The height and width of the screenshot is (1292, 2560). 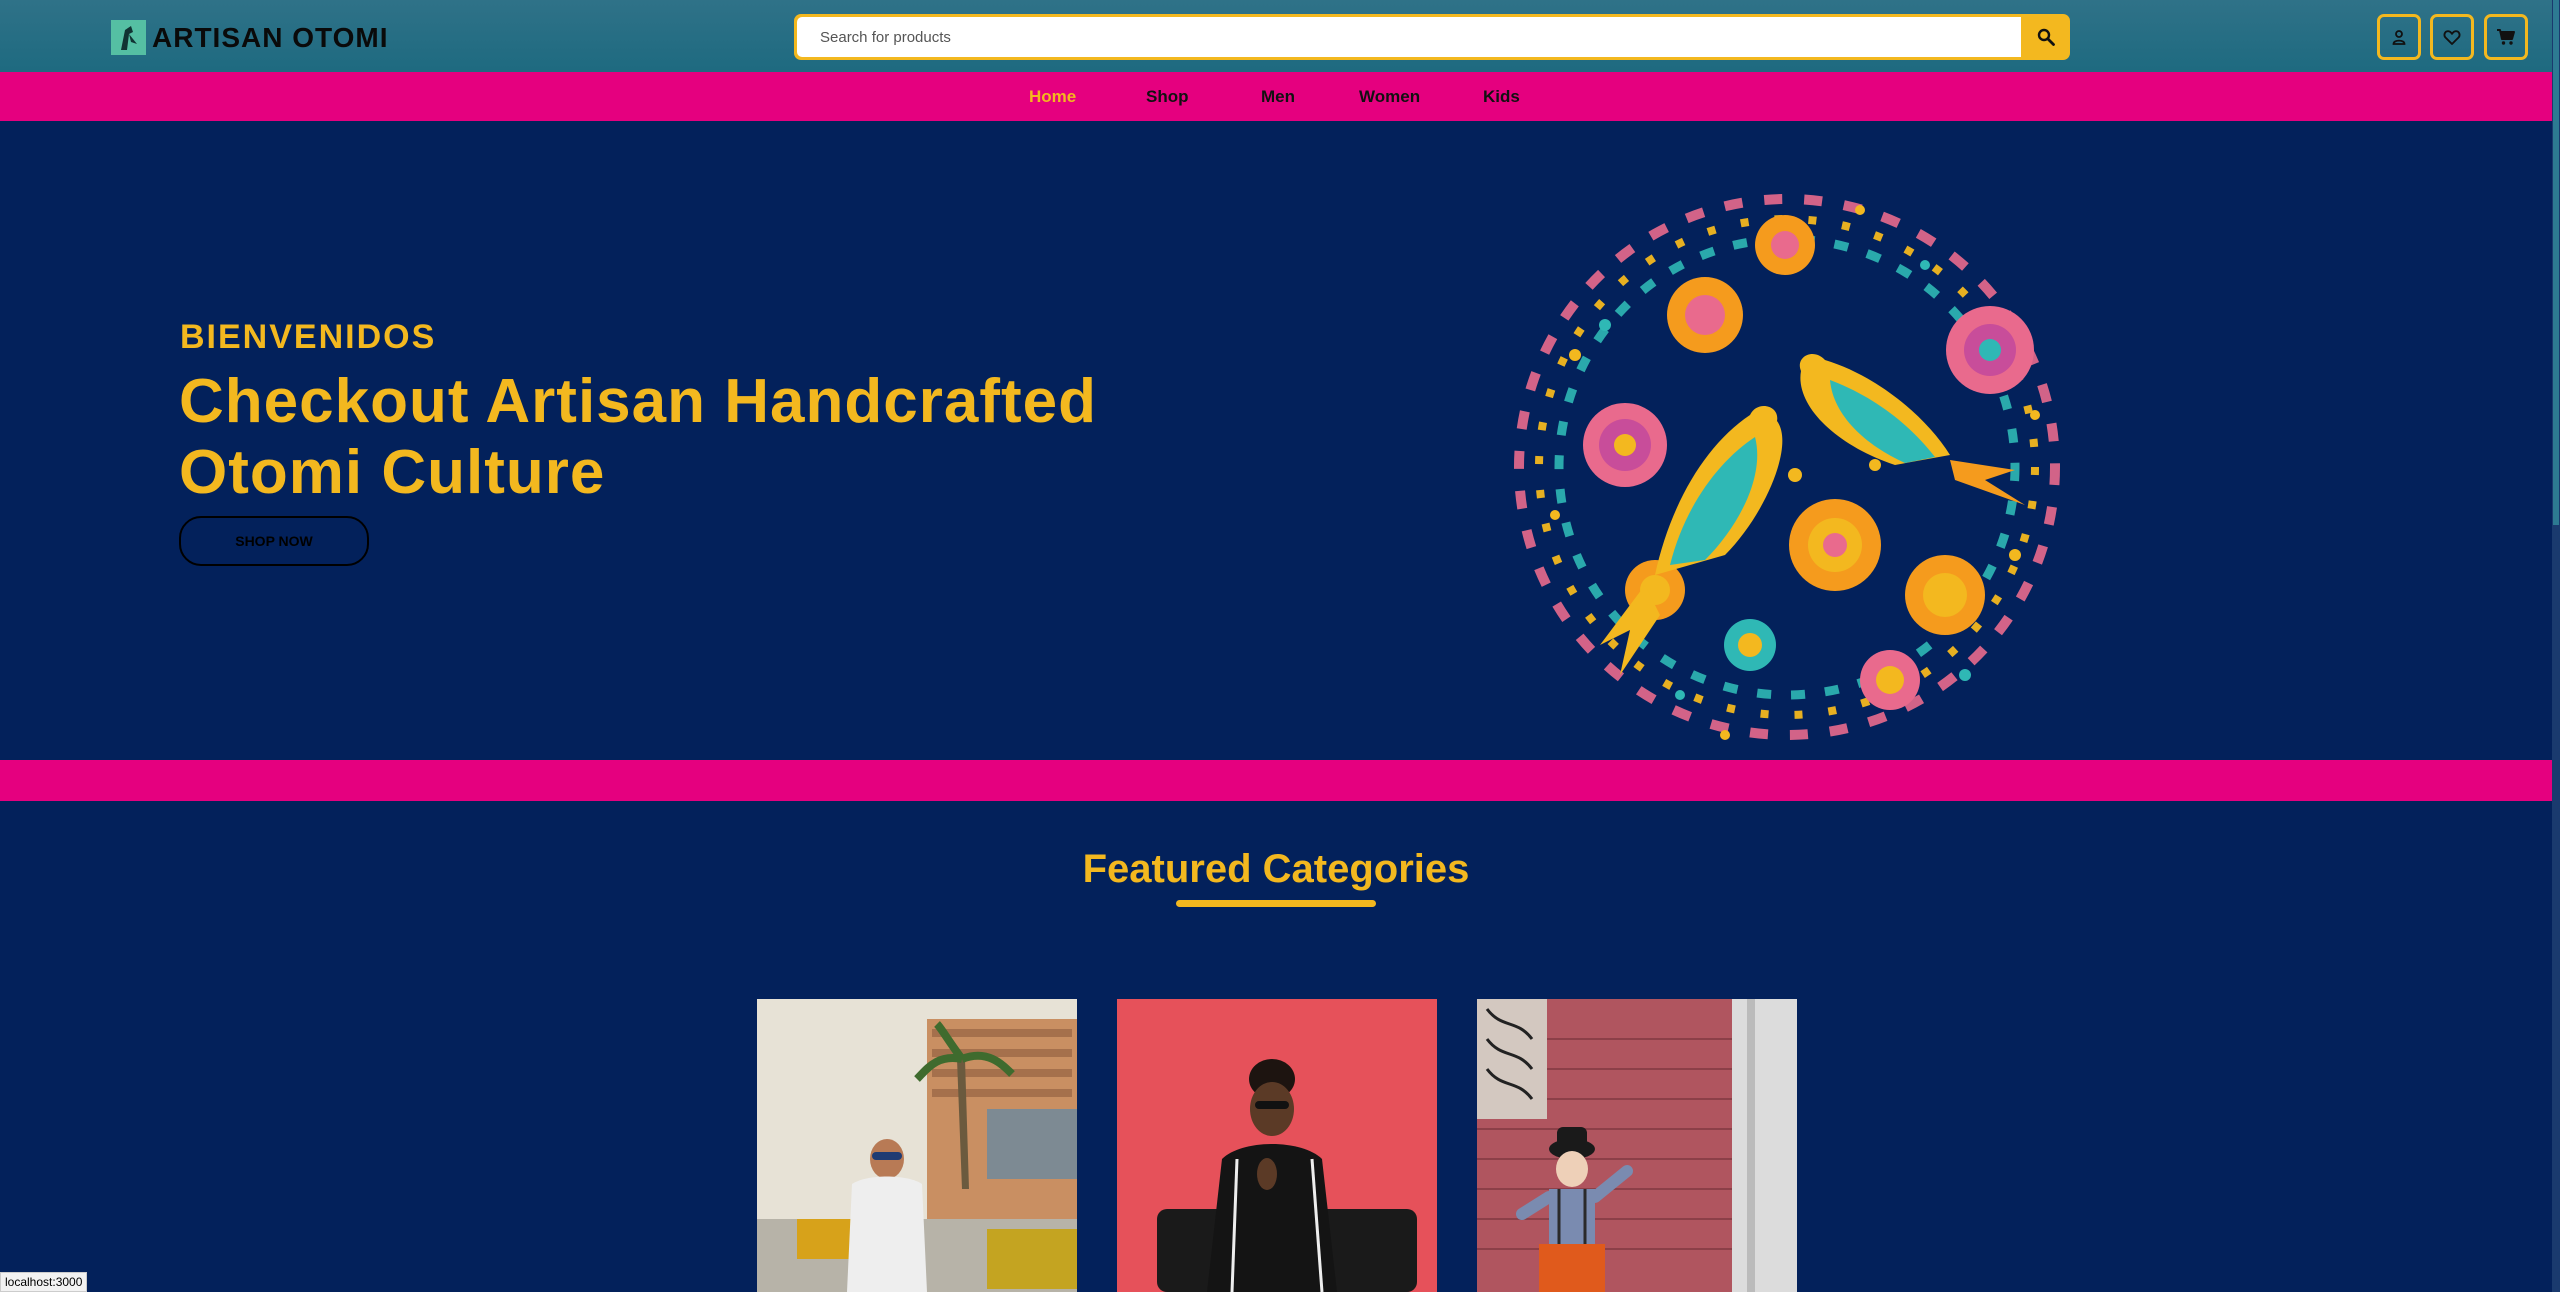 I want to click on scrollbar-thumb, so click(x=2556, y=262).